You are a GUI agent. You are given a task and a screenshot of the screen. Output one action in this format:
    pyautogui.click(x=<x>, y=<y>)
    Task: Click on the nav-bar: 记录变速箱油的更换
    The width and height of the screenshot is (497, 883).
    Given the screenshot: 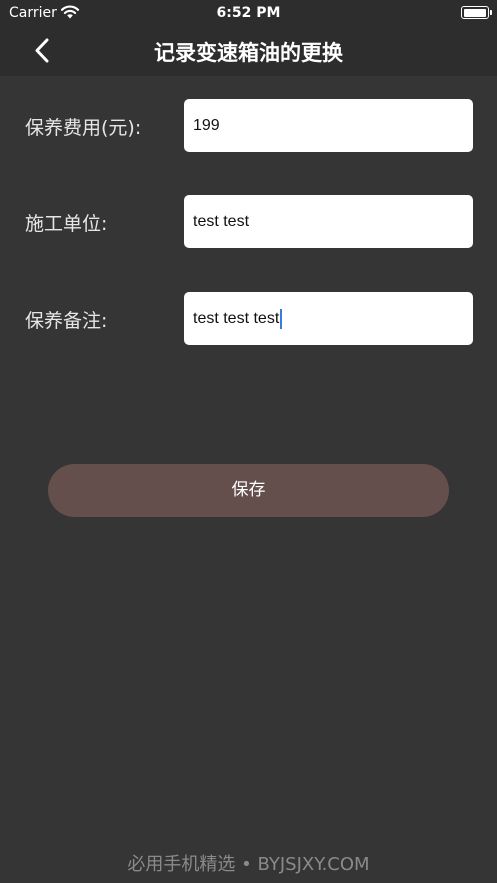 What is the action you would take?
    pyautogui.click(x=248, y=51)
    